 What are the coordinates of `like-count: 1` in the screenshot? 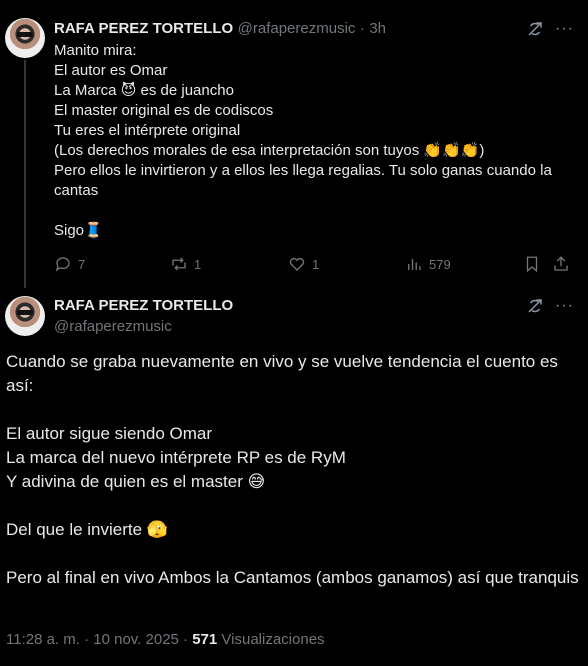 It's located at (316, 264).